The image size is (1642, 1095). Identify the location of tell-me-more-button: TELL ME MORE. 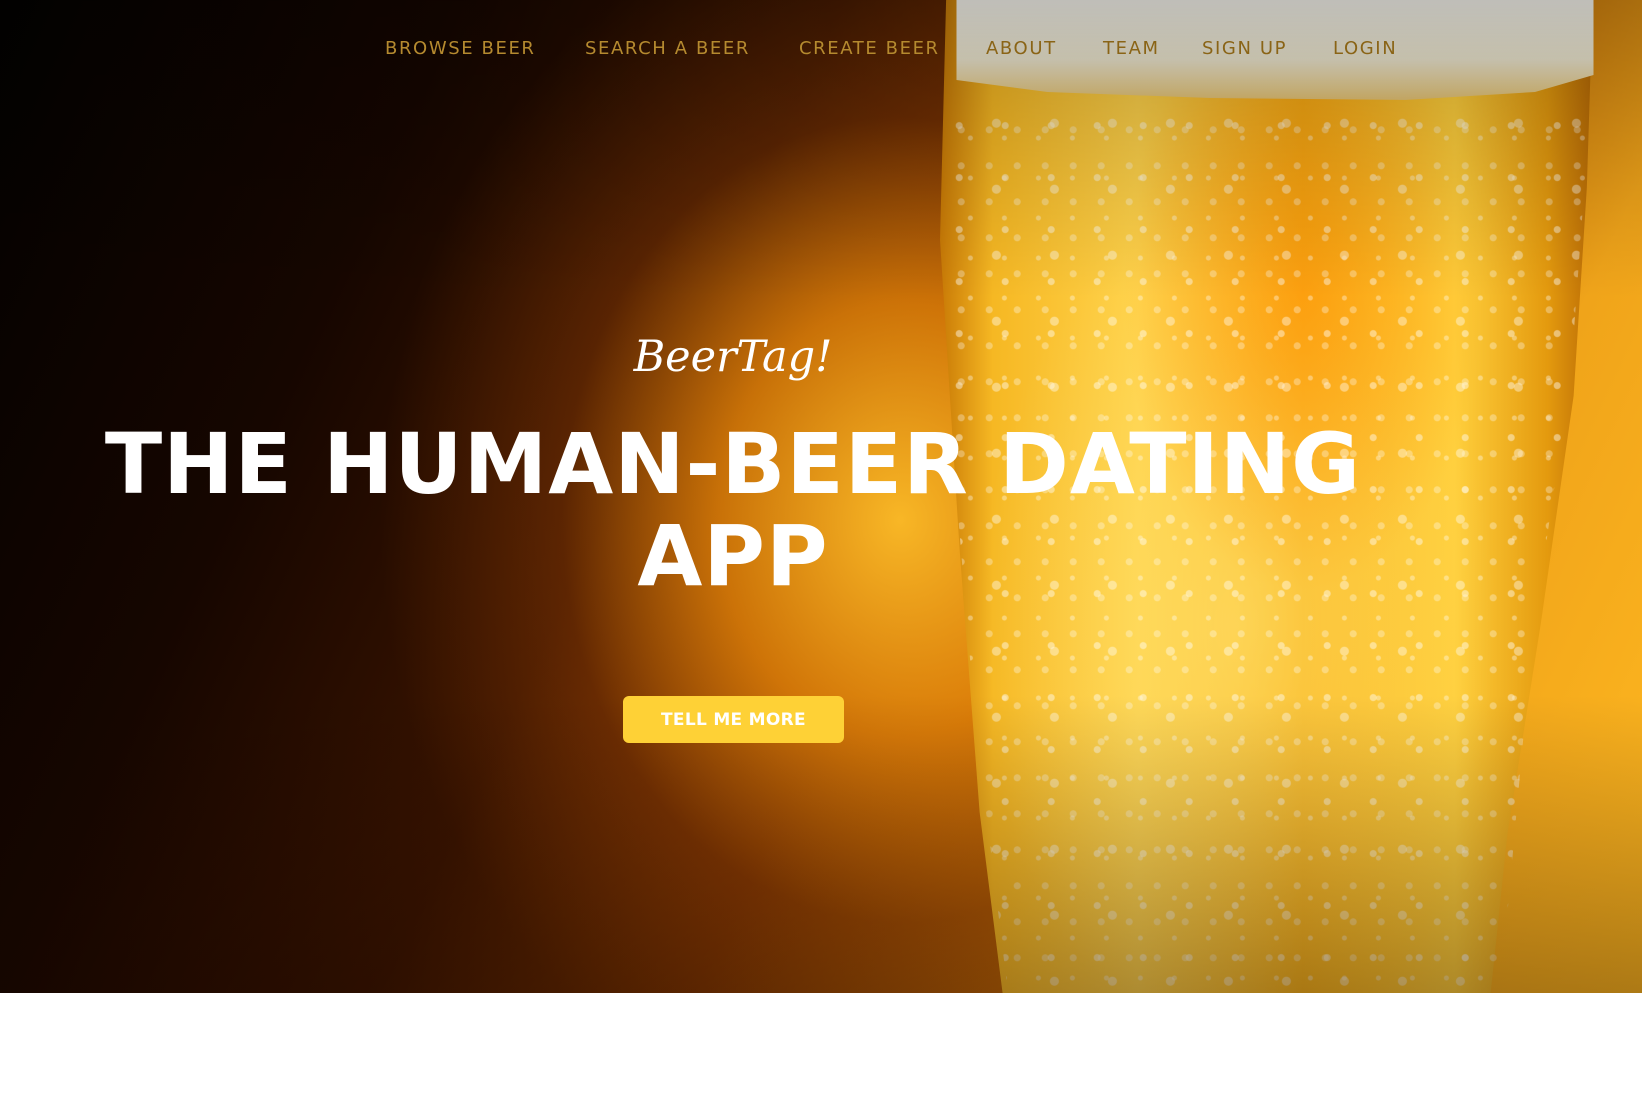
(733, 719).